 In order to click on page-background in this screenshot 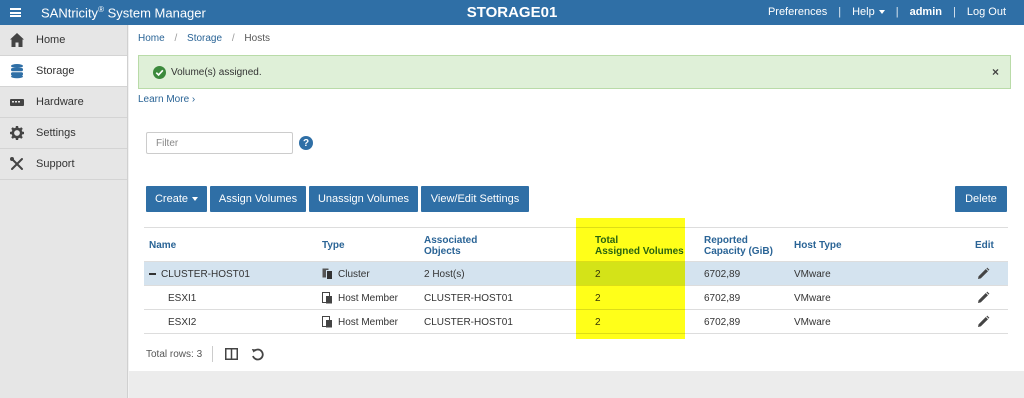, I will do `click(576, 384)`.